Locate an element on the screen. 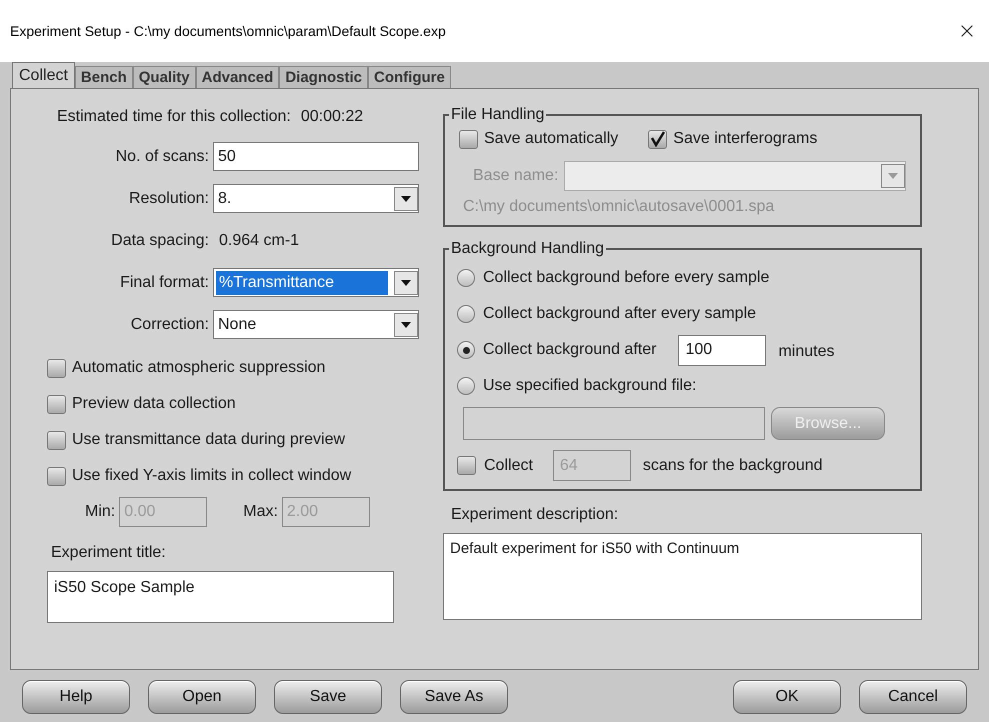 This screenshot has height=722, width=989. base-name-label: Base name: is located at coordinates (515, 176).